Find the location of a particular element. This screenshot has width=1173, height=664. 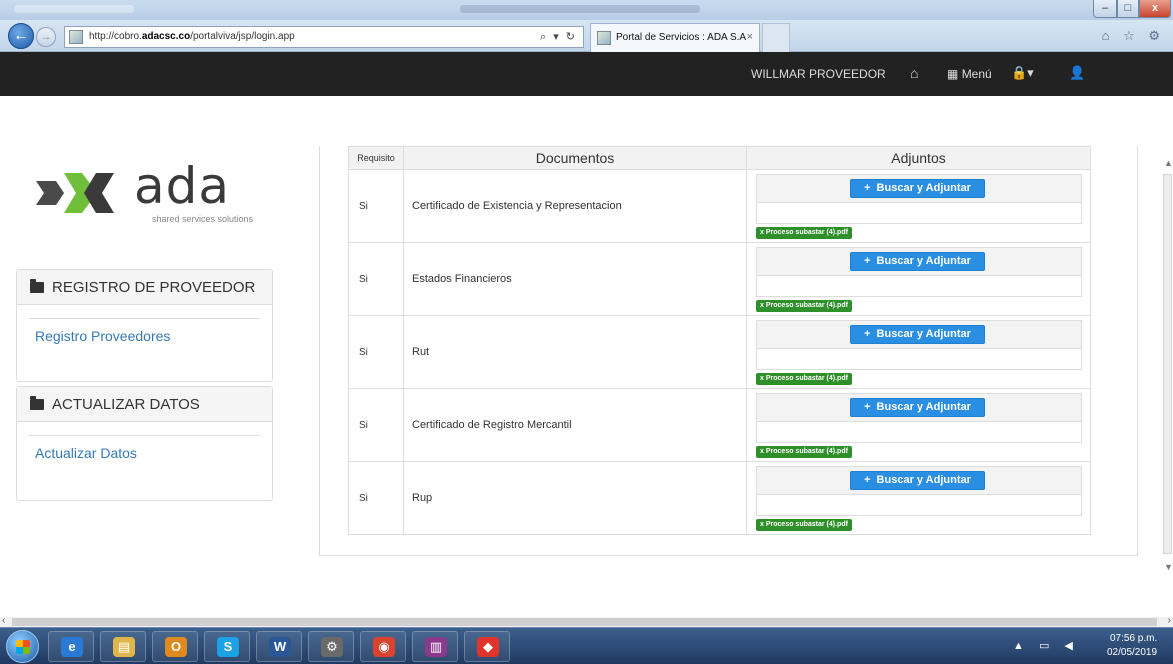

header-requisito: Requisito is located at coordinates (376, 158).